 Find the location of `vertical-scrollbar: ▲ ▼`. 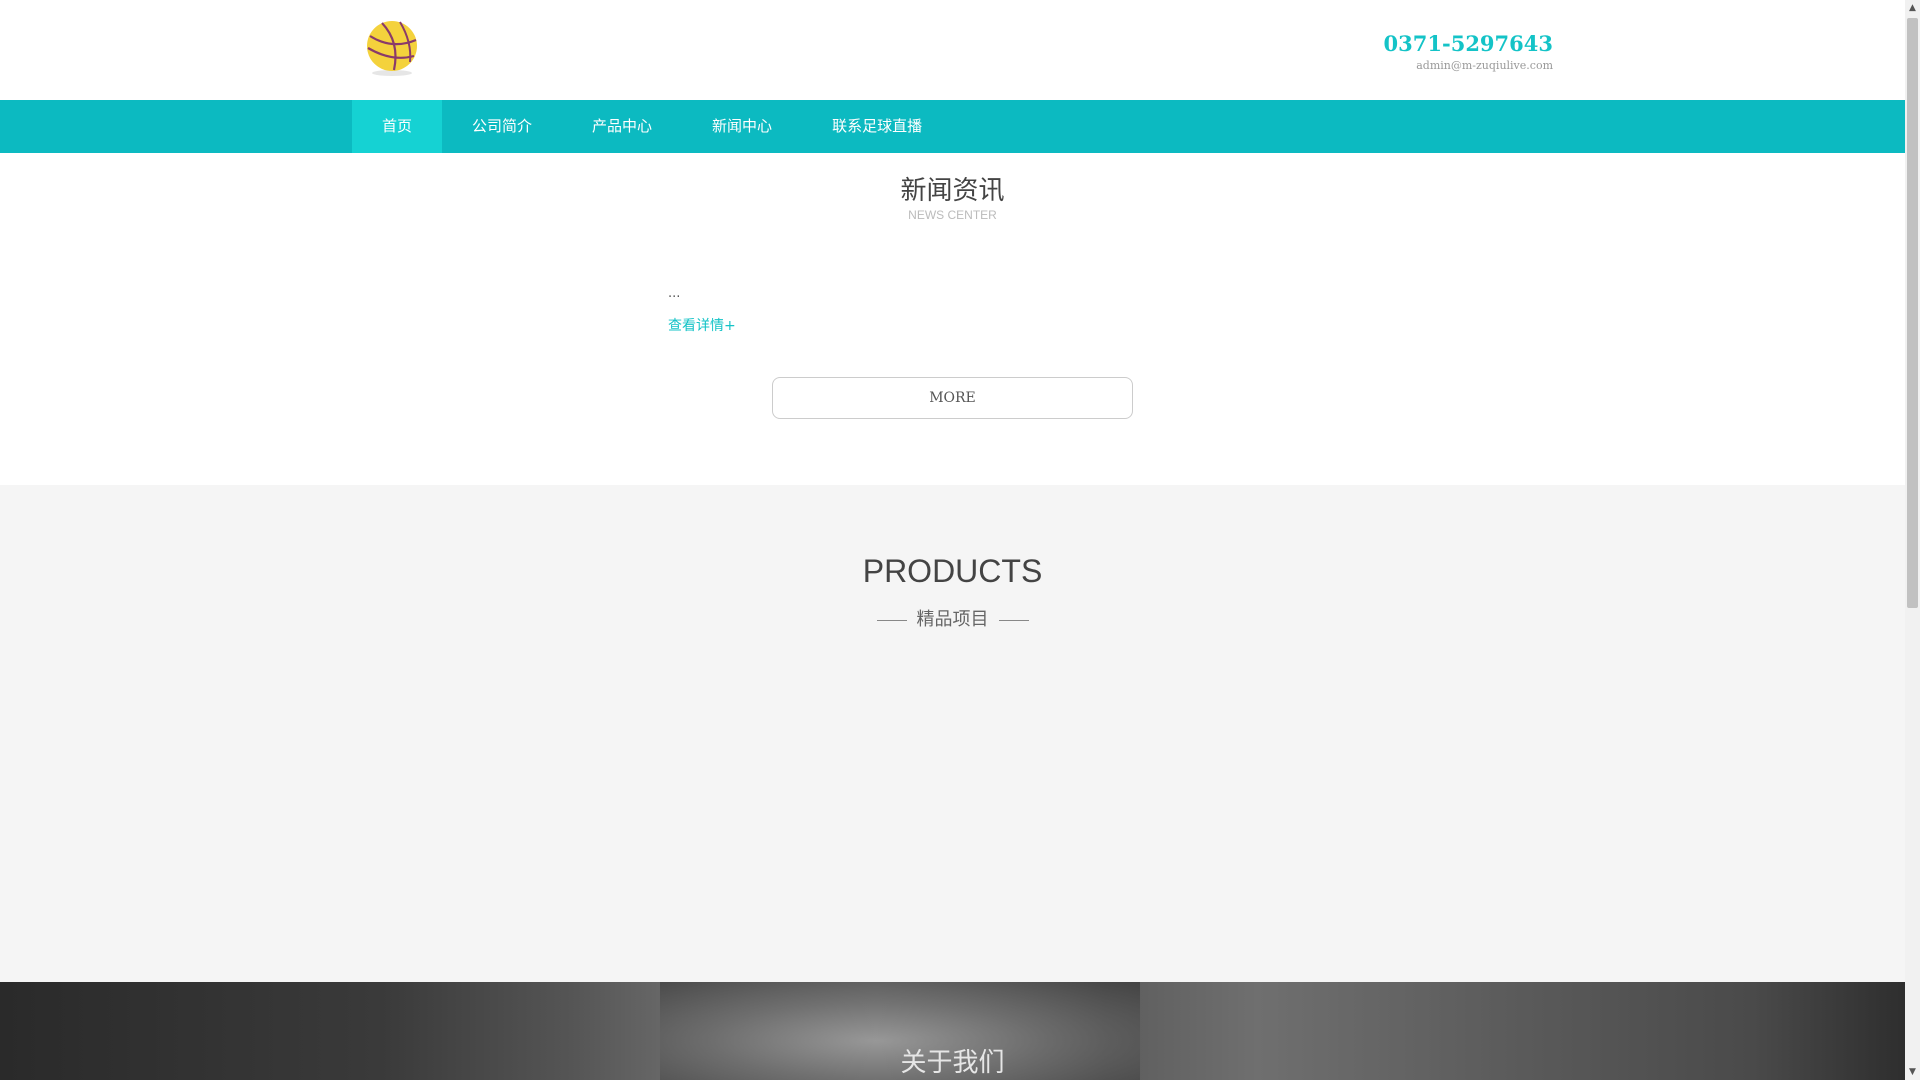

vertical-scrollbar: ▲ ▼ is located at coordinates (1912, 540).